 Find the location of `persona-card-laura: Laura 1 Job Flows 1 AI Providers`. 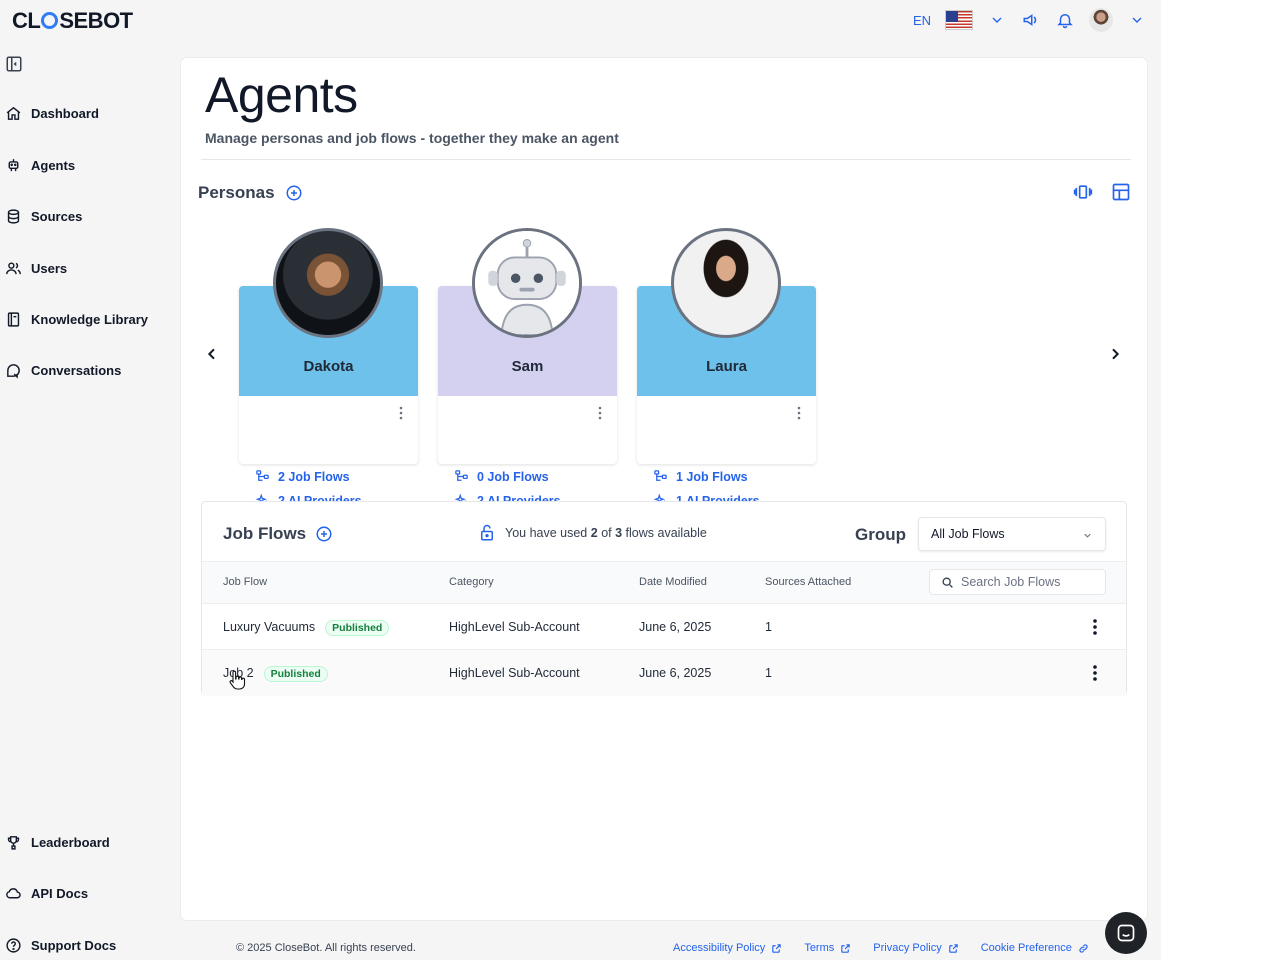

persona-card-laura: Laura 1 Job Flows 1 AI Providers is located at coordinates (726, 368).